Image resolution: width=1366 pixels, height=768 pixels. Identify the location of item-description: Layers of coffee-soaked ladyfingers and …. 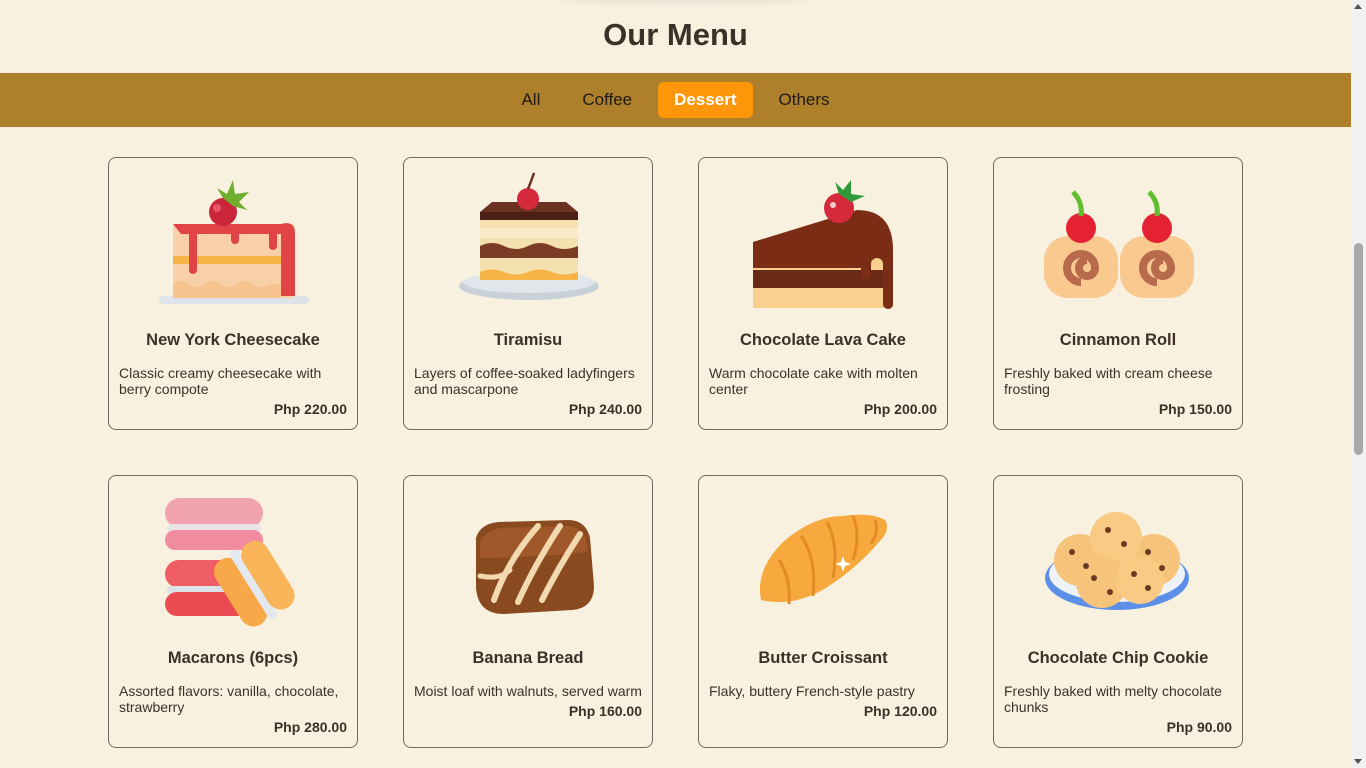
(524, 381).